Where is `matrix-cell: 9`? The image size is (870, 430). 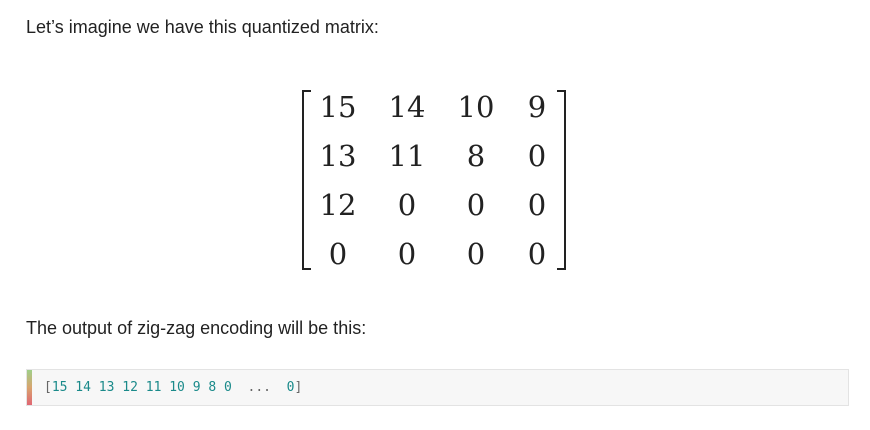 matrix-cell: 9 is located at coordinates (537, 107).